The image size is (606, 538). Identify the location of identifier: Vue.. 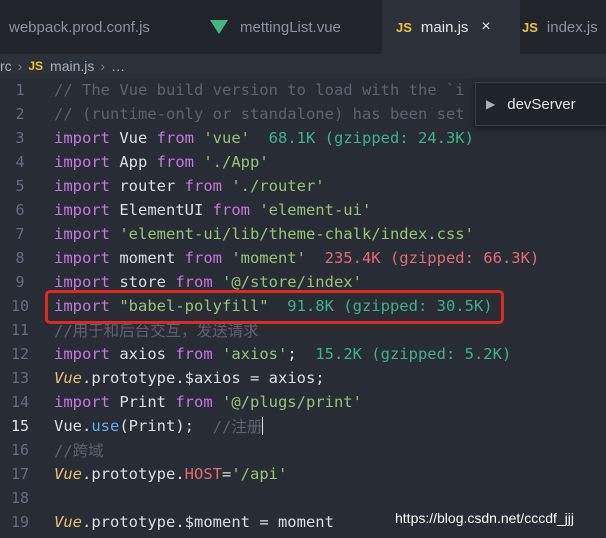
(73, 426).